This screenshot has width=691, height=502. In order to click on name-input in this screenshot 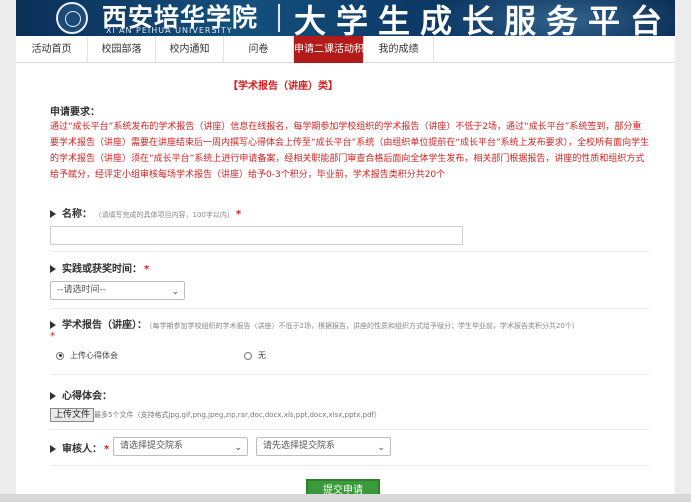, I will do `click(256, 235)`.